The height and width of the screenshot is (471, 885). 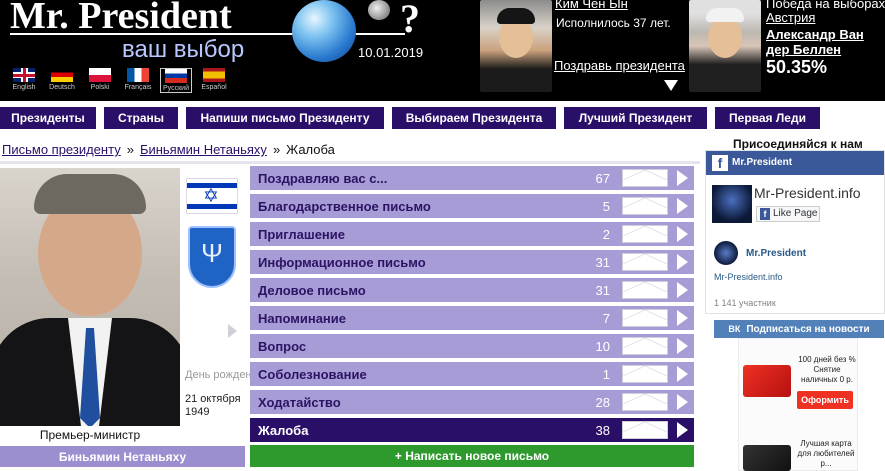 I want to click on dropdown-triangle-icon, so click(x=671, y=85).